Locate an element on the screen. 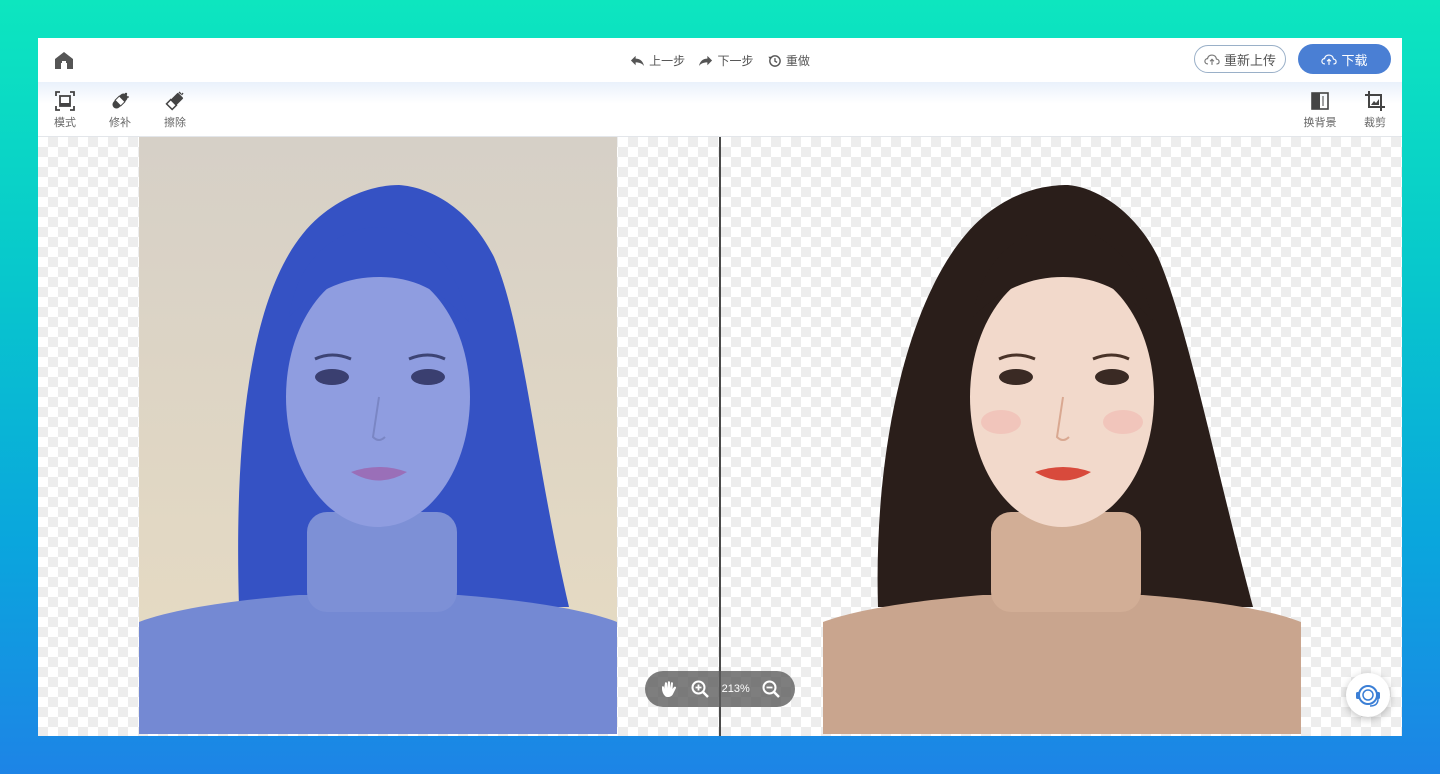  tool-erase-label: 擦除 is located at coordinates (175, 123).